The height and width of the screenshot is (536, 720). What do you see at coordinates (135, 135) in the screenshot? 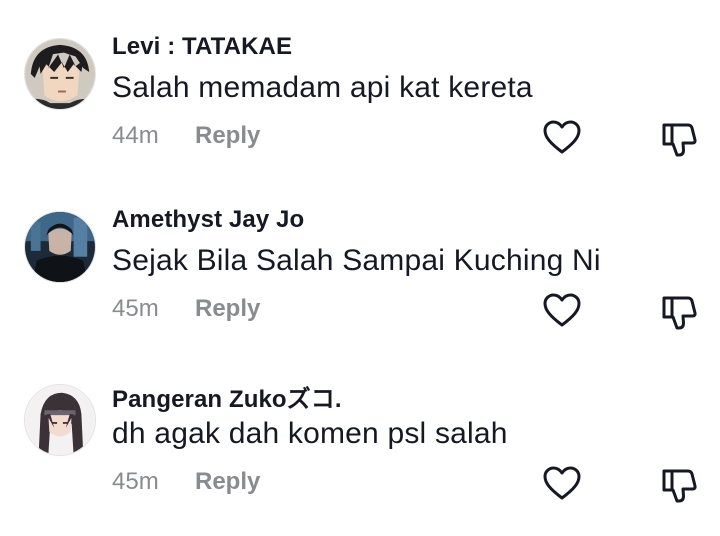
I see `comment-time: 44m` at bounding box center [135, 135].